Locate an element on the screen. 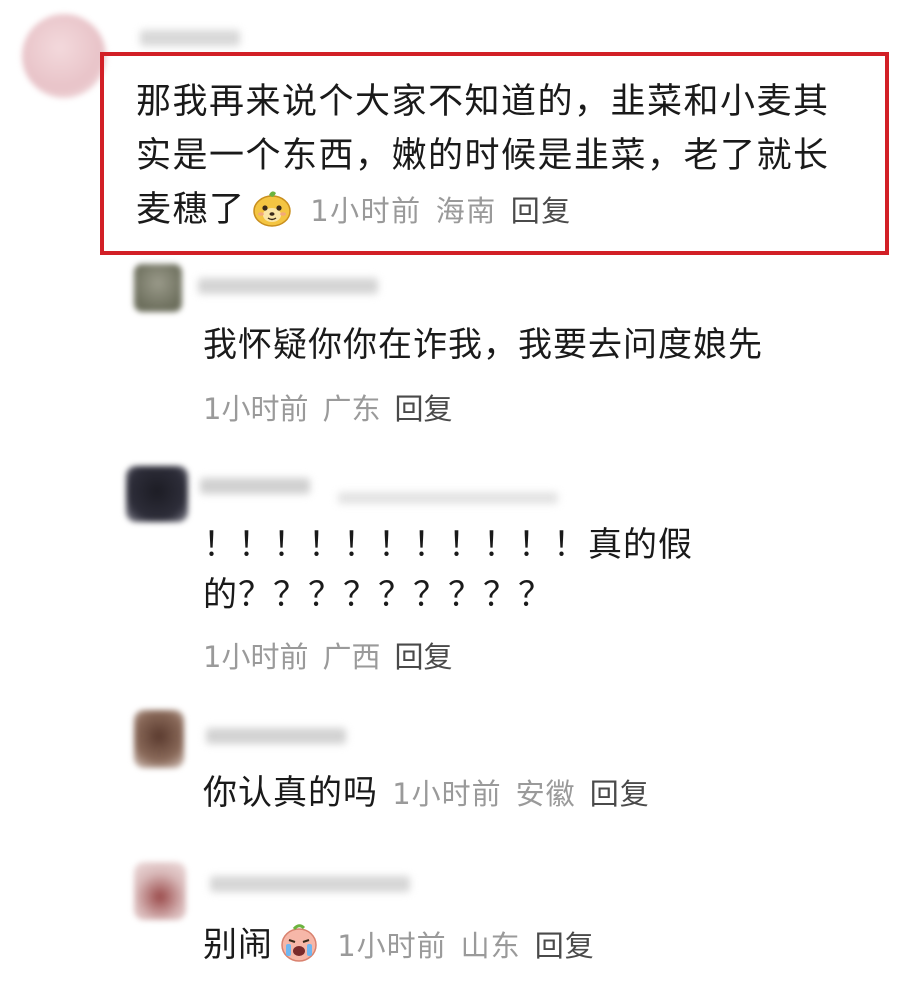 Image resolution: width=904 pixels, height=1004 pixels. main-comment-avatar is located at coordinates (64, 56).